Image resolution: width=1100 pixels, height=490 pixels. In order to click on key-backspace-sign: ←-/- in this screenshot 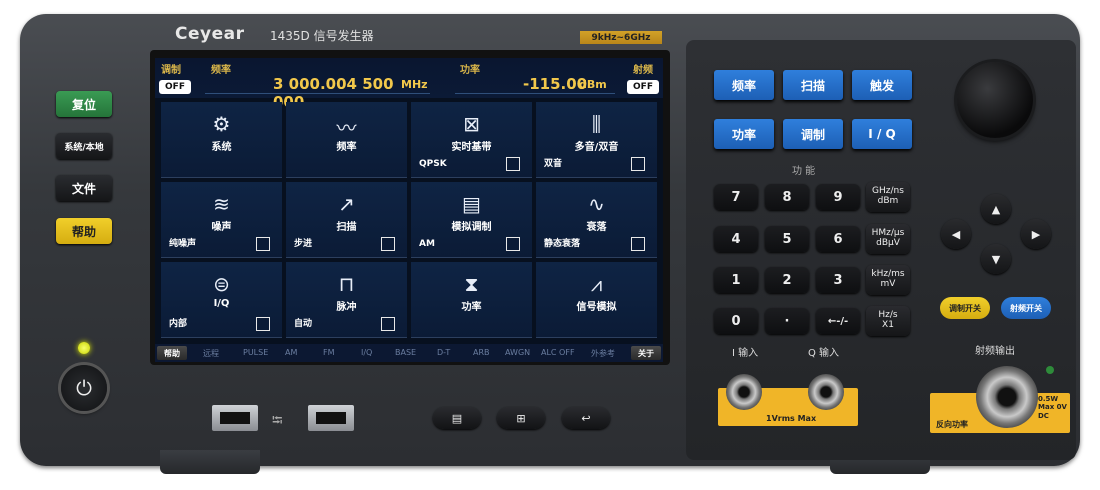, I will do `click(838, 321)`.